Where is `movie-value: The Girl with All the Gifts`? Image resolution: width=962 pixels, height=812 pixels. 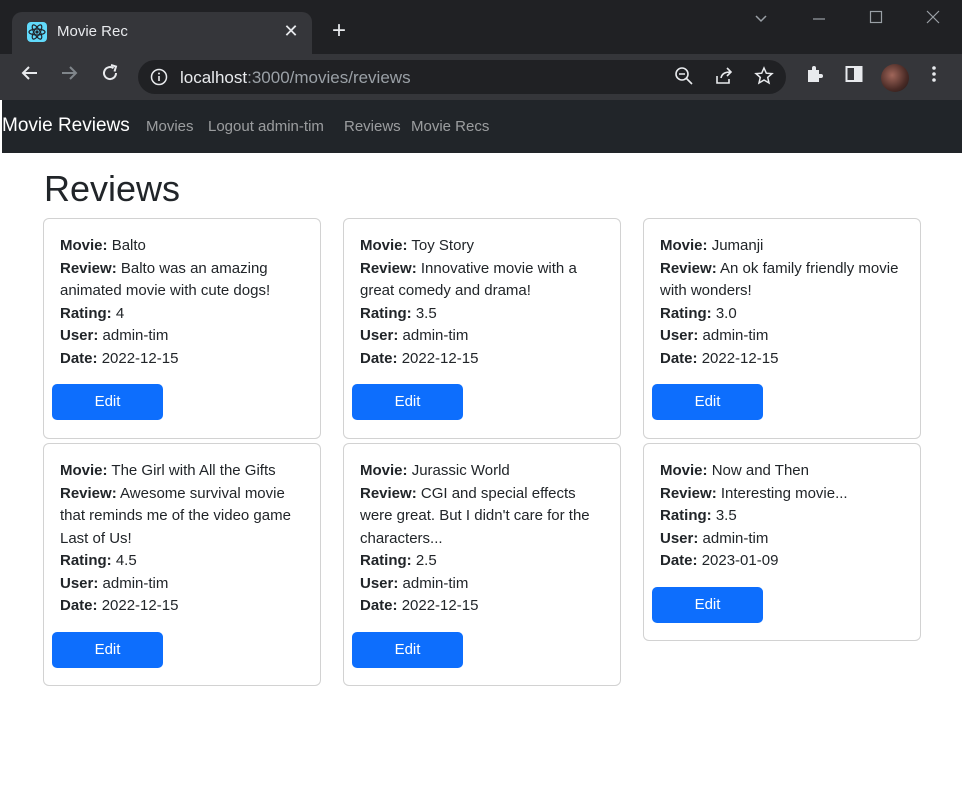 movie-value: The Girl with All the Gifts is located at coordinates (193, 470).